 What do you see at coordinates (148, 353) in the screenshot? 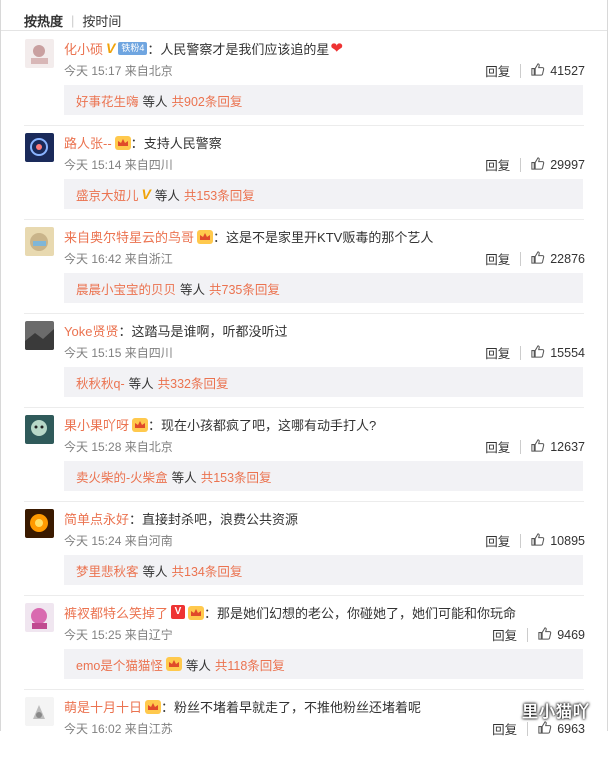
I see `comment-location: 来自四川` at bounding box center [148, 353].